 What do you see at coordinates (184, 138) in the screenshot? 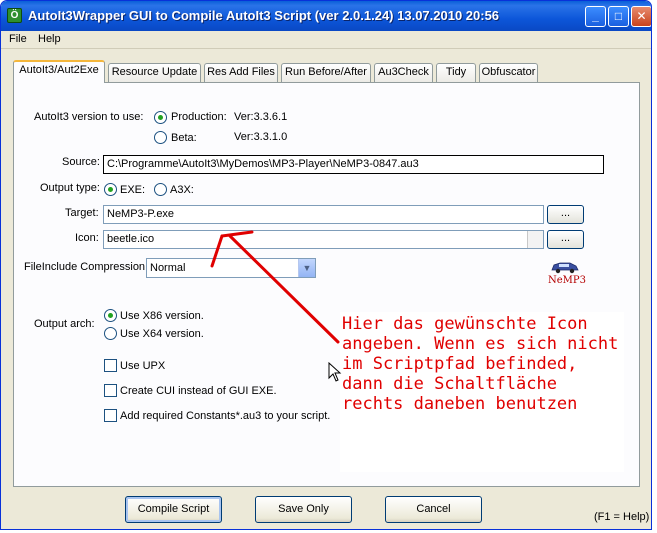
I see `beta-label: Beta:` at bounding box center [184, 138].